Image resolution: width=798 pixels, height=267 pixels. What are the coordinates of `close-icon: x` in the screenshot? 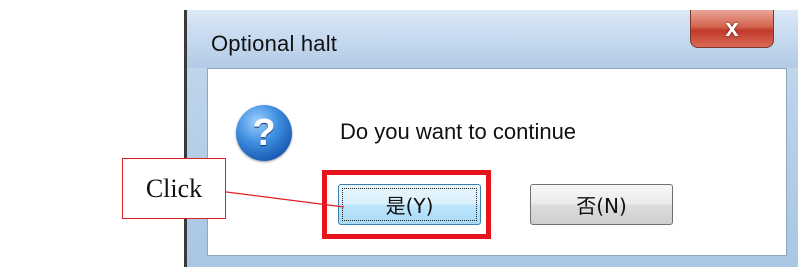 It's located at (732, 28).